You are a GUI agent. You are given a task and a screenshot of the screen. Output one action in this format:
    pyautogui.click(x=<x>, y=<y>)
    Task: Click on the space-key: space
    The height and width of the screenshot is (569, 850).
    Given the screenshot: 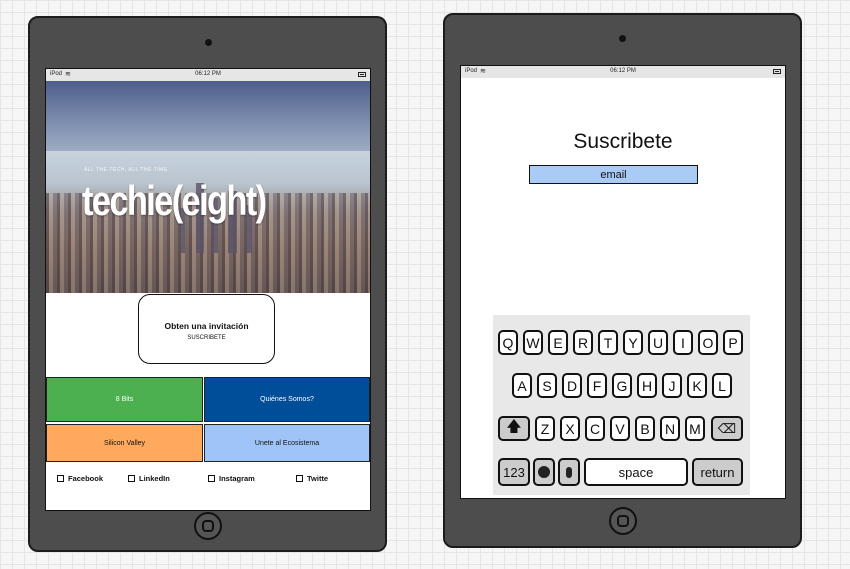 What is the action you would take?
    pyautogui.click(x=636, y=472)
    